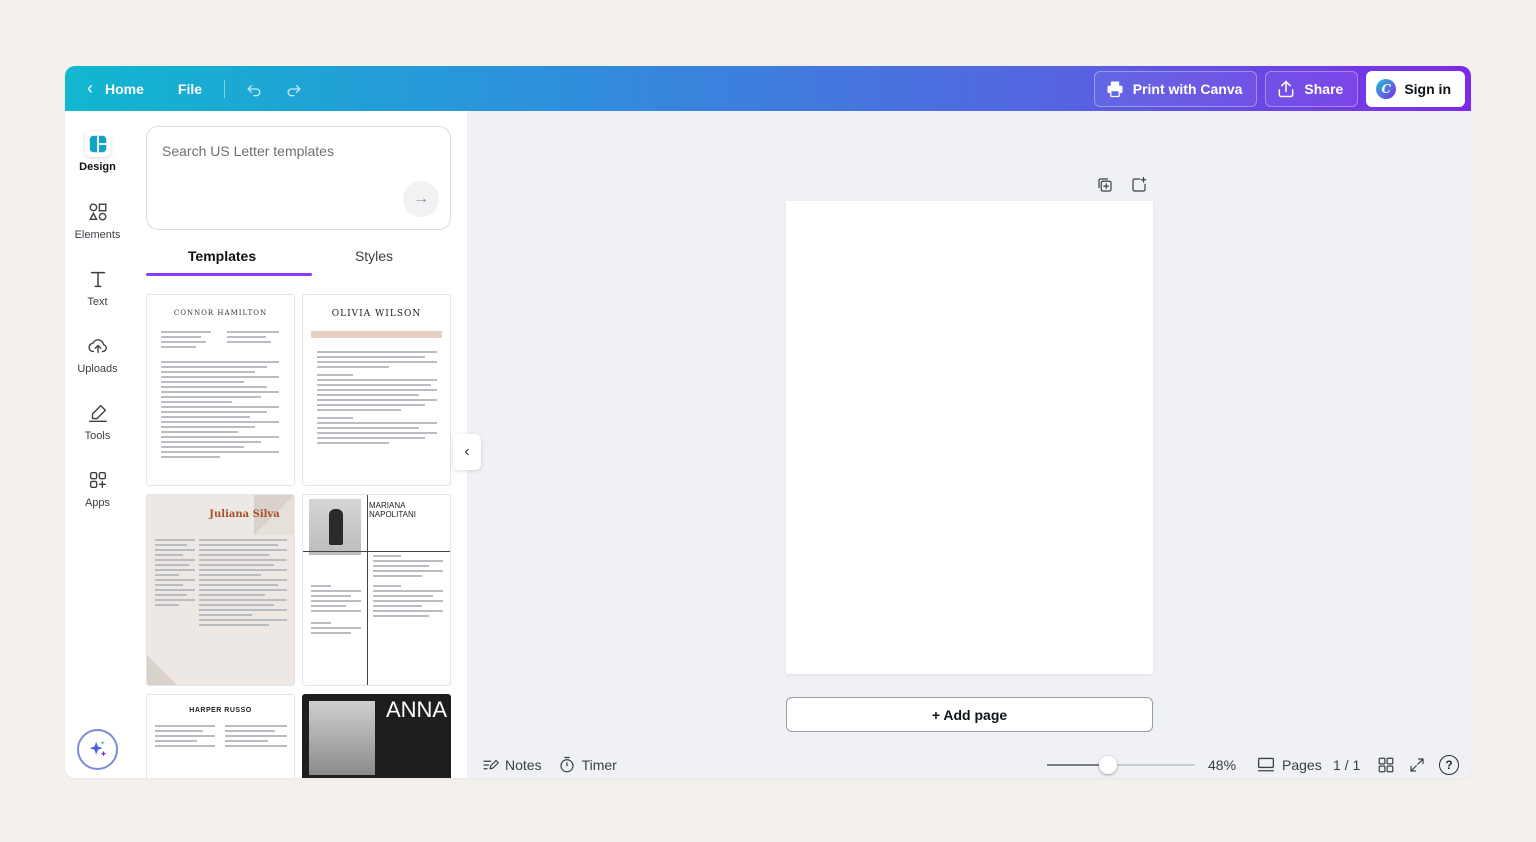 Image resolution: width=1536 pixels, height=842 pixels. What do you see at coordinates (220, 736) in the screenshot?
I see `template-card-harper-russo: HARPER RUSSO` at bounding box center [220, 736].